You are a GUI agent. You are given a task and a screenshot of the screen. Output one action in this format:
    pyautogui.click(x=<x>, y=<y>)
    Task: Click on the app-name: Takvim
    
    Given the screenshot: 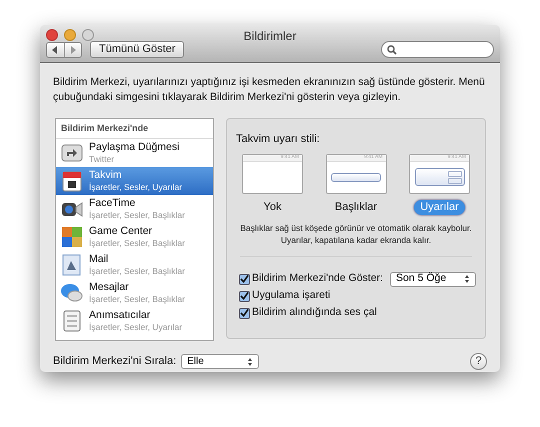 What is the action you would take?
    pyautogui.click(x=106, y=175)
    